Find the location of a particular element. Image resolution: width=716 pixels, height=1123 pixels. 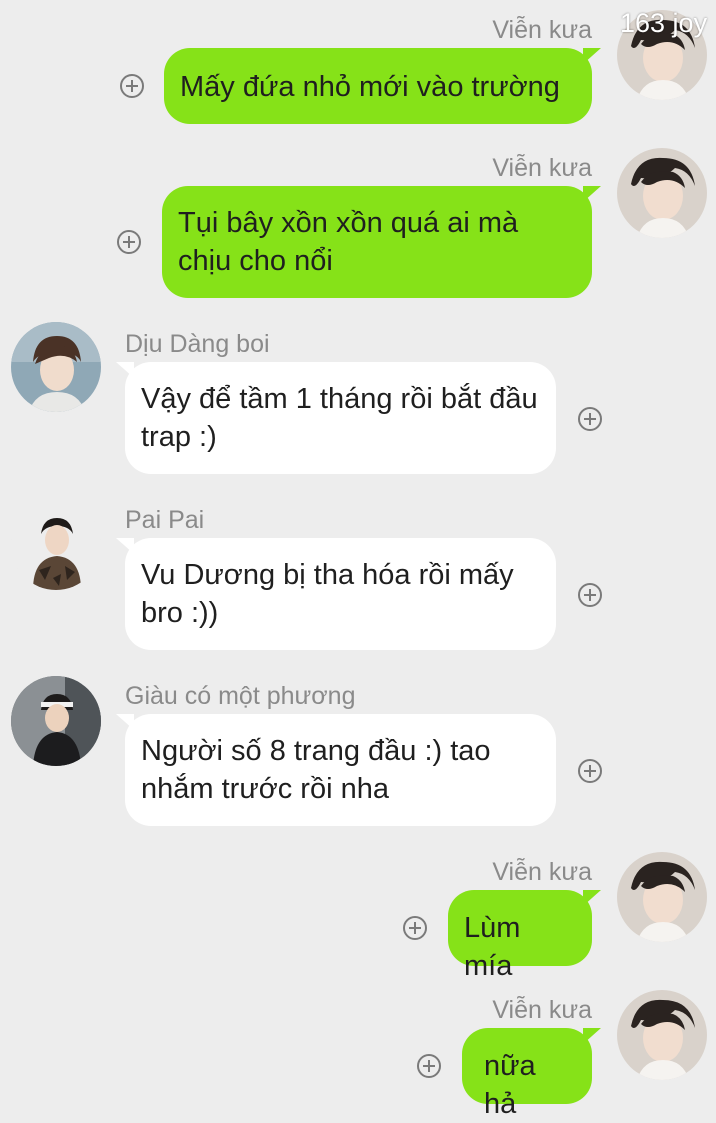

message-row: Viễn kưa Mấy đứa nhỏ mới vào trường is located at coordinates (358, 70).